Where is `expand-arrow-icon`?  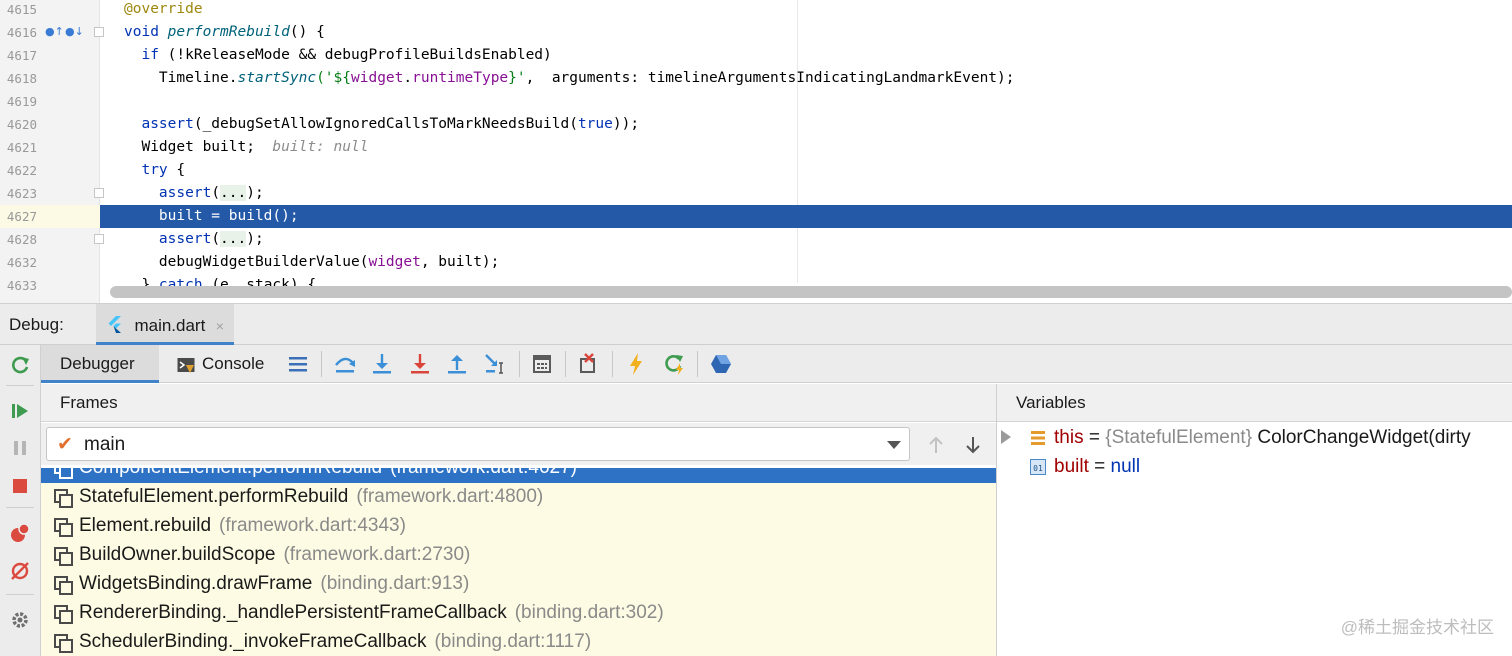
expand-arrow-icon is located at coordinates (1006, 437).